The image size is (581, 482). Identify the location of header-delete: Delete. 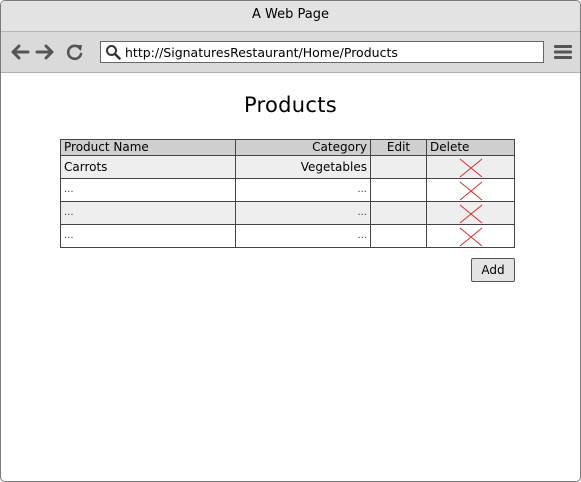
(470, 147).